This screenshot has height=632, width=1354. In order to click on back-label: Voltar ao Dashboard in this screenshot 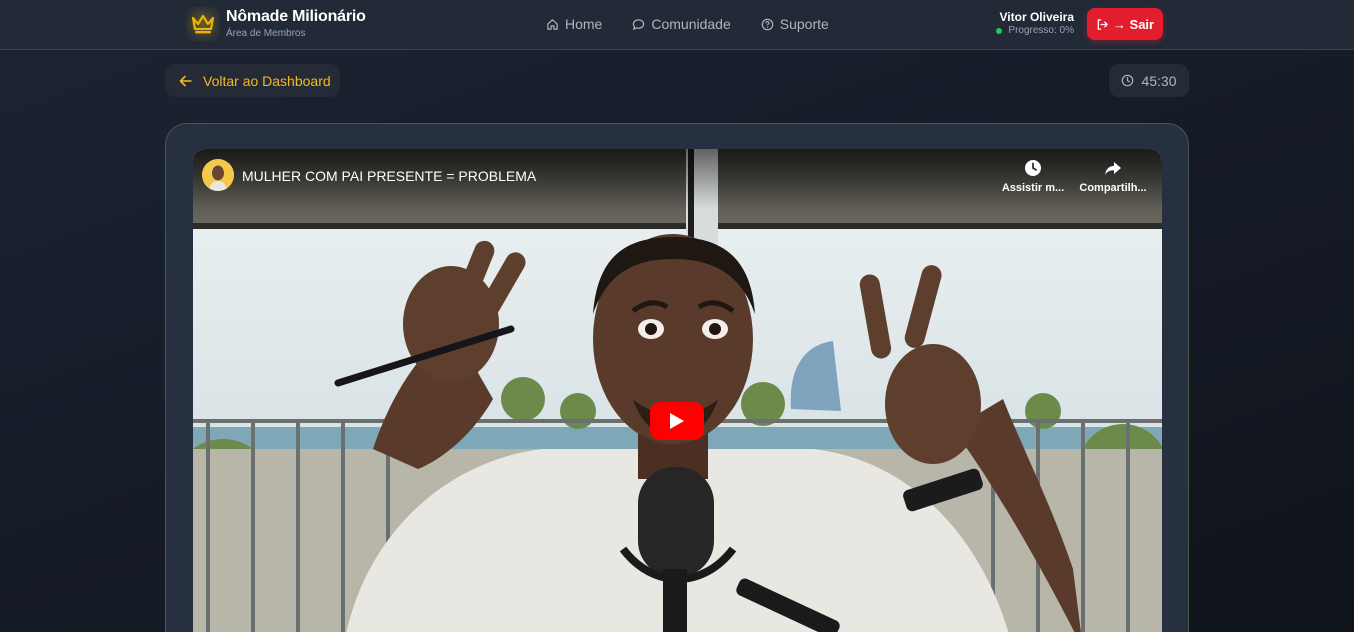, I will do `click(267, 80)`.